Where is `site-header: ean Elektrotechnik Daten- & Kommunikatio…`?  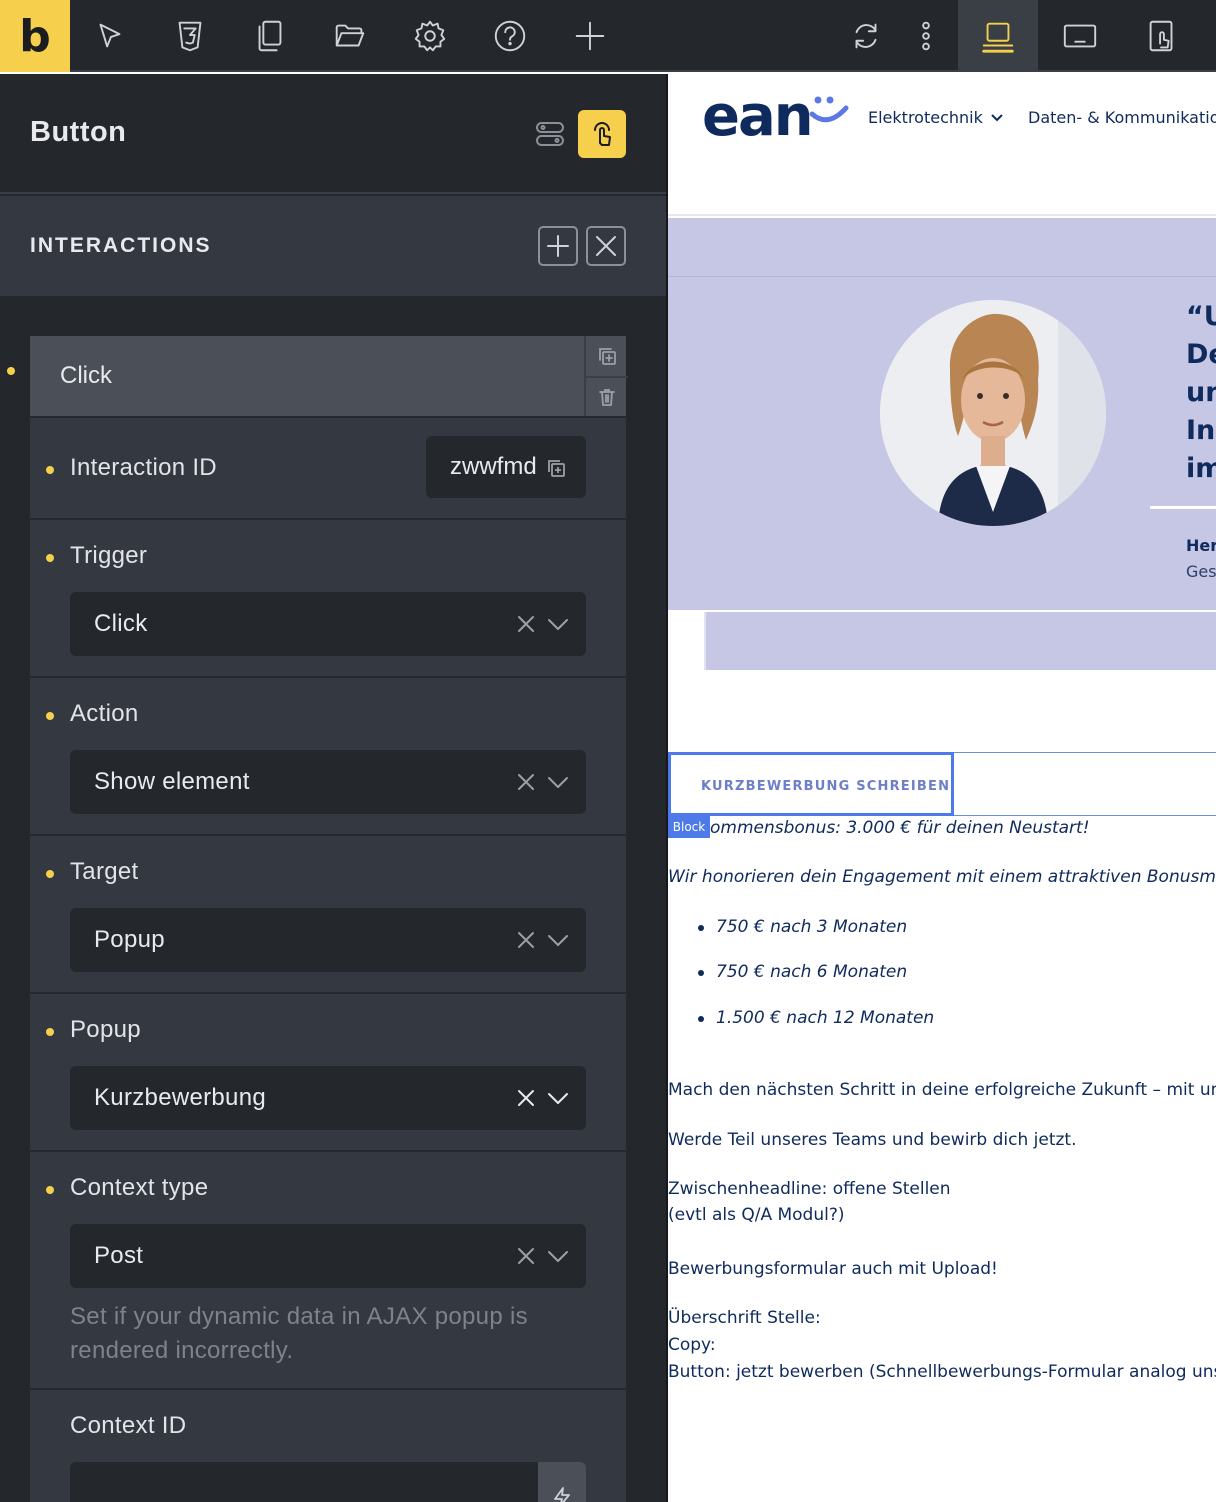
site-header: ean Elektrotechnik Daten- & Kommunikatio… is located at coordinates (942, 145).